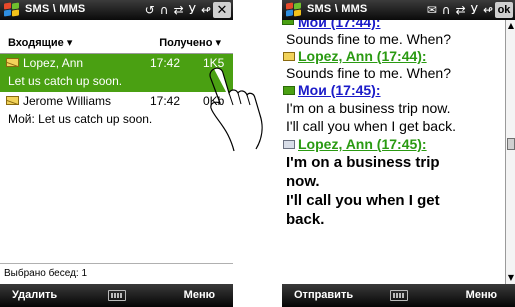 Image resolution: width=515 pixels, height=307 pixels. I want to click on notification-icon: ✉, so click(432, 10).